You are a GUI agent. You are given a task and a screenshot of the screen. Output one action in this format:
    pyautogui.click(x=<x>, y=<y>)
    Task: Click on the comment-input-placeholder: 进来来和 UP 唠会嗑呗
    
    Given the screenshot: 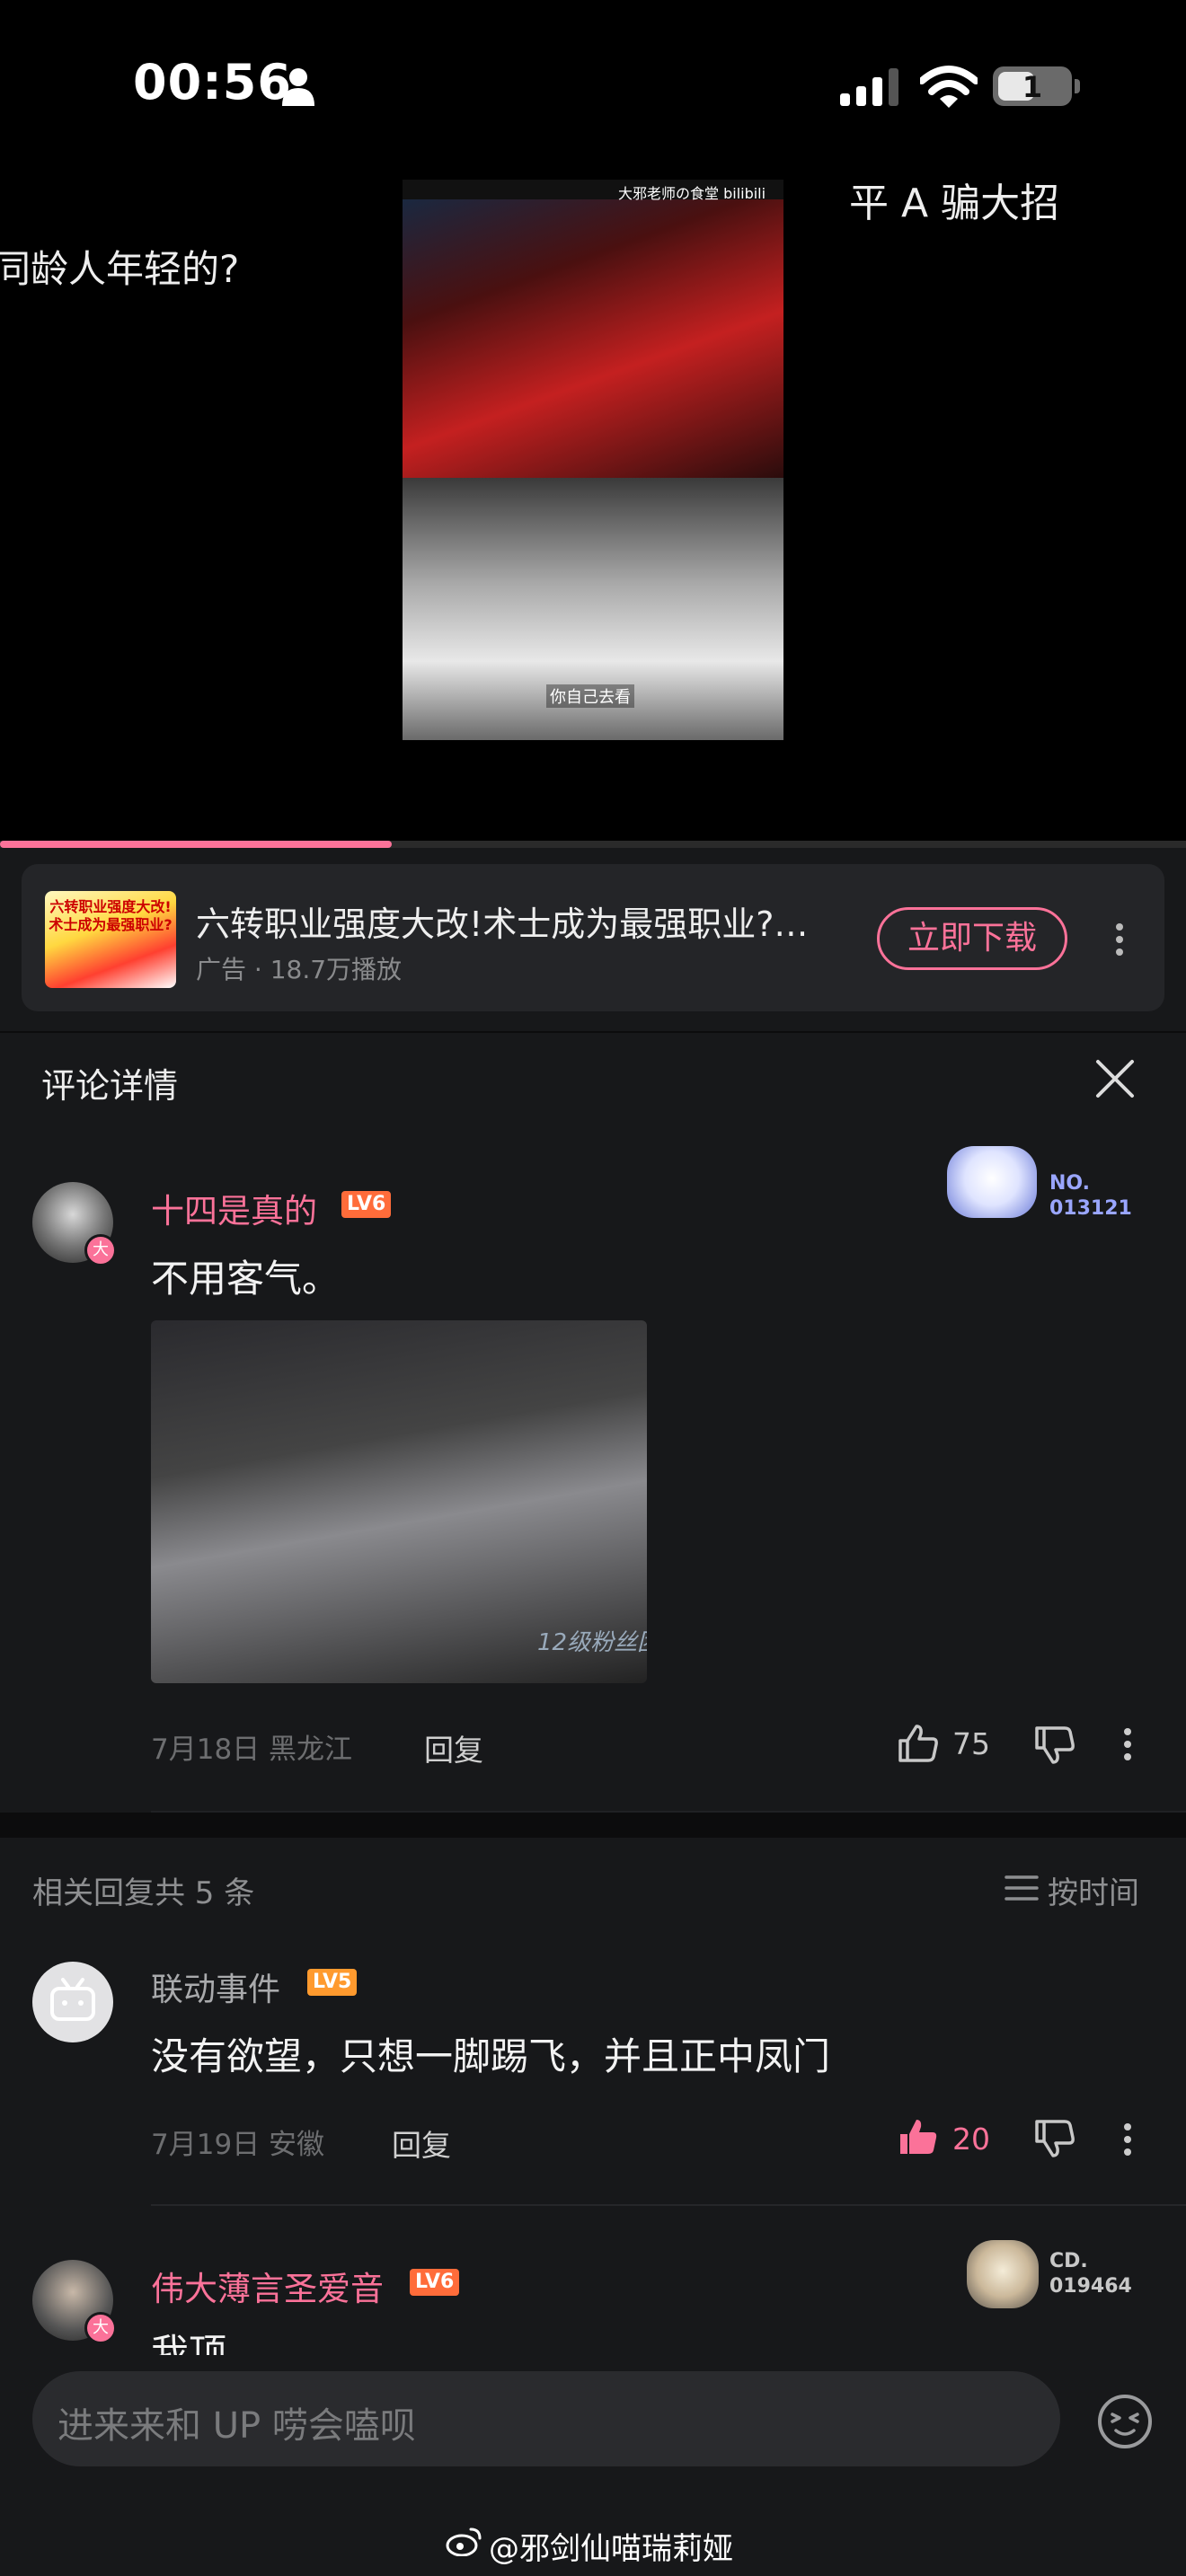 What is the action you would take?
    pyautogui.click(x=237, y=2422)
    